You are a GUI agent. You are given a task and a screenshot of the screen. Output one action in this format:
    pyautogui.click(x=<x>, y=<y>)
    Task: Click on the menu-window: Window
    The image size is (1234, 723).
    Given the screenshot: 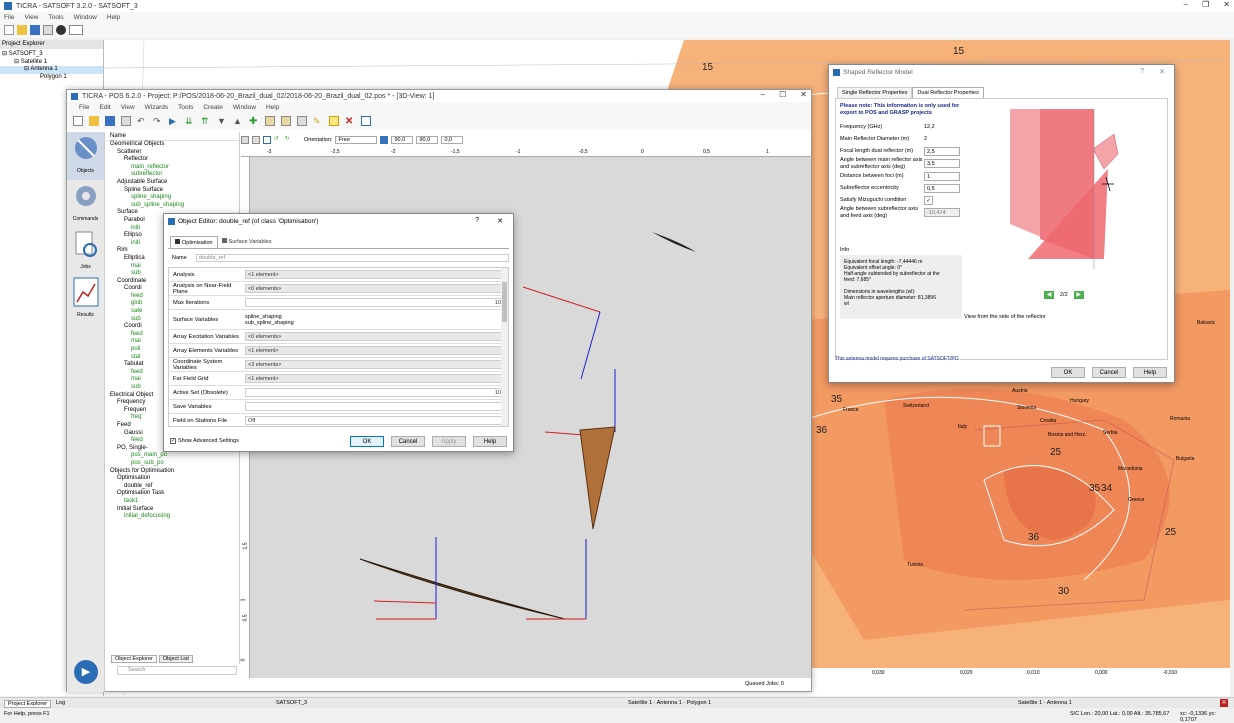 What is the action you would take?
    pyautogui.click(x=85, y=17)
    